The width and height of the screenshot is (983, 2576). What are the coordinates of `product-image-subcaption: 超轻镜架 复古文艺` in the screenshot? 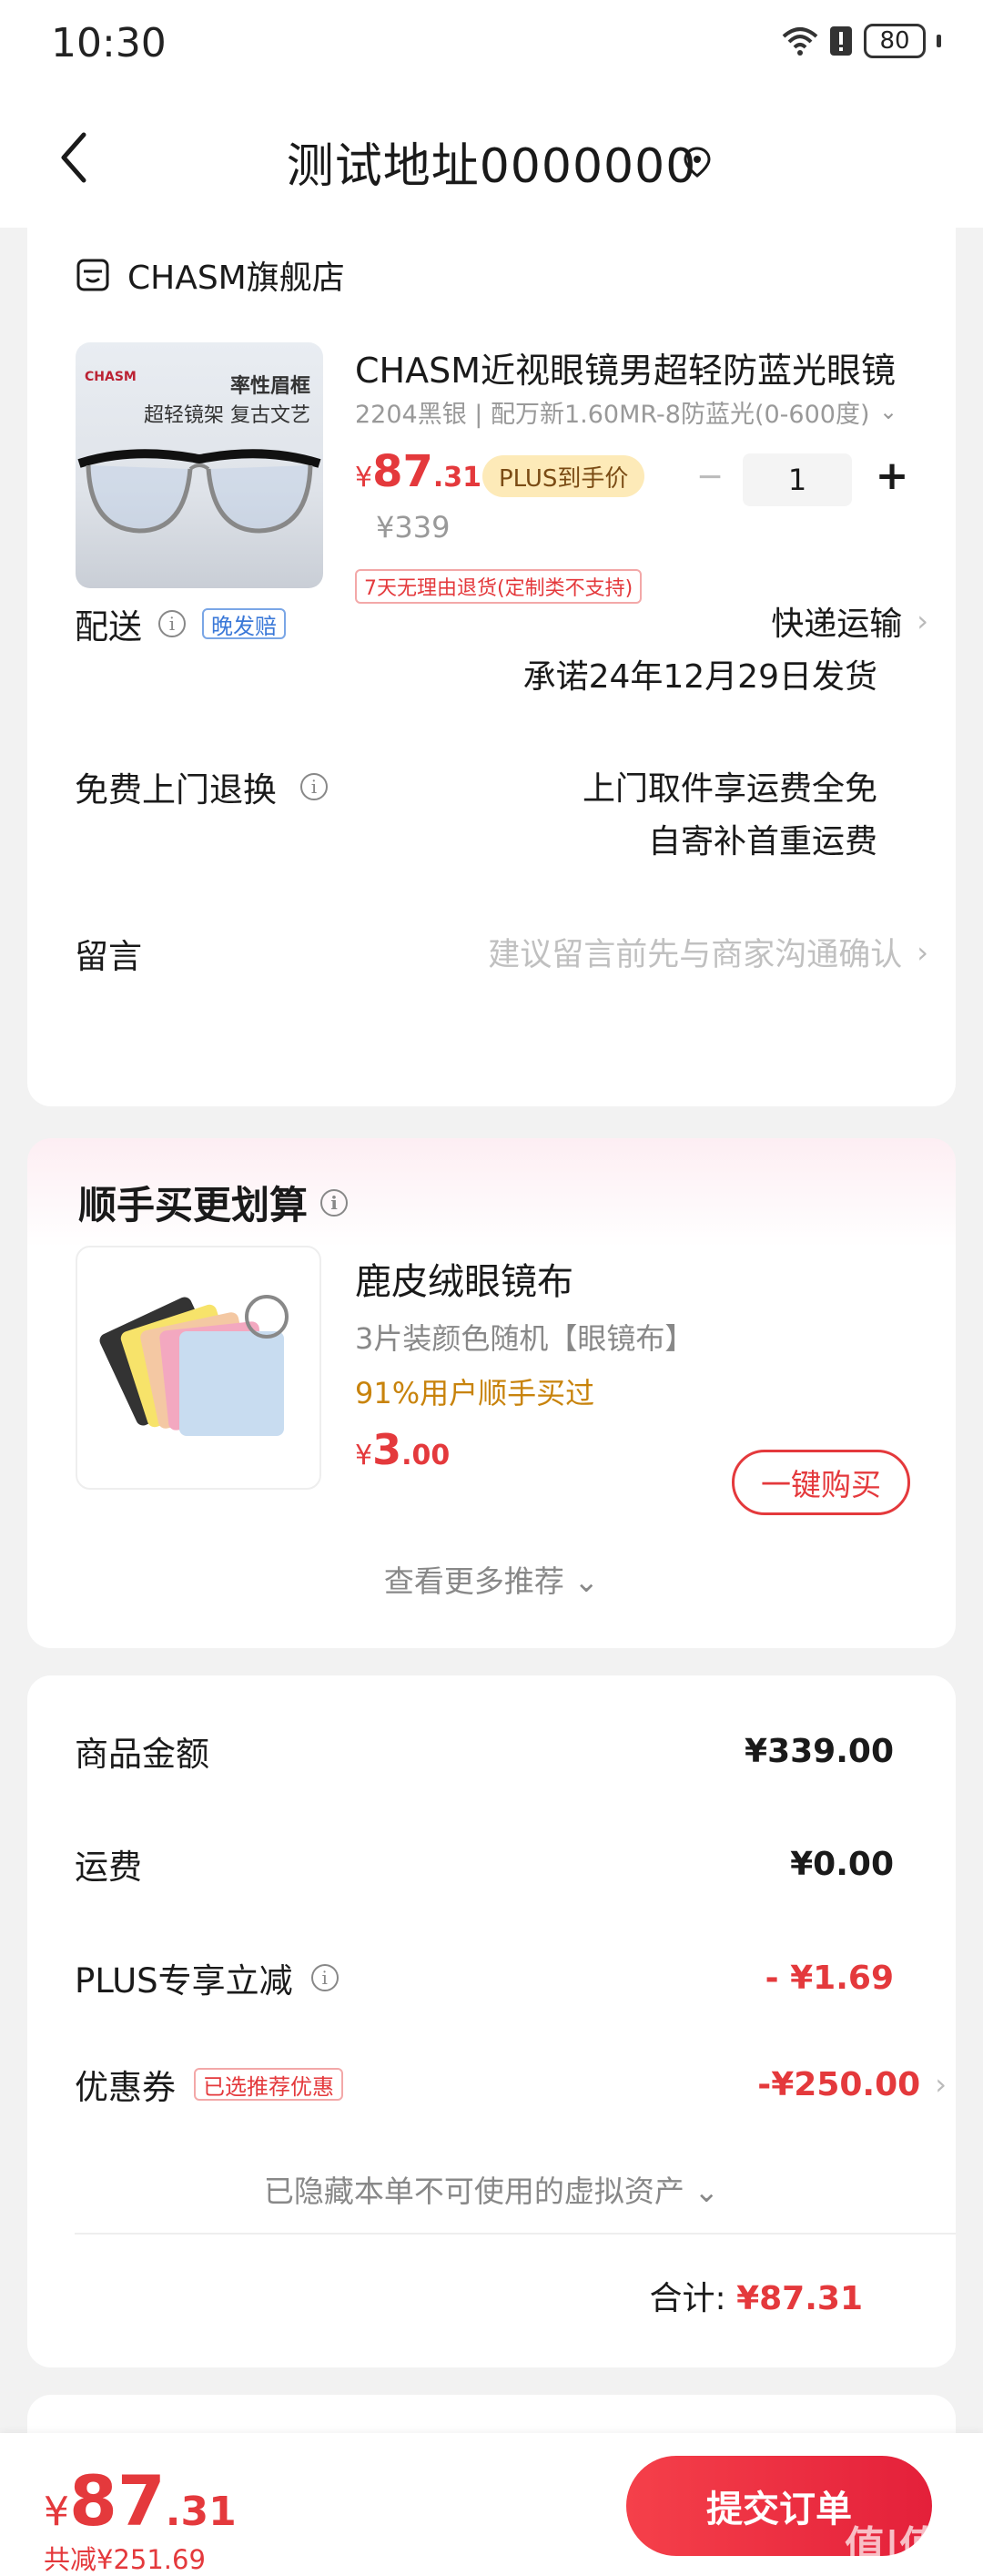 It's located at (227, 416).